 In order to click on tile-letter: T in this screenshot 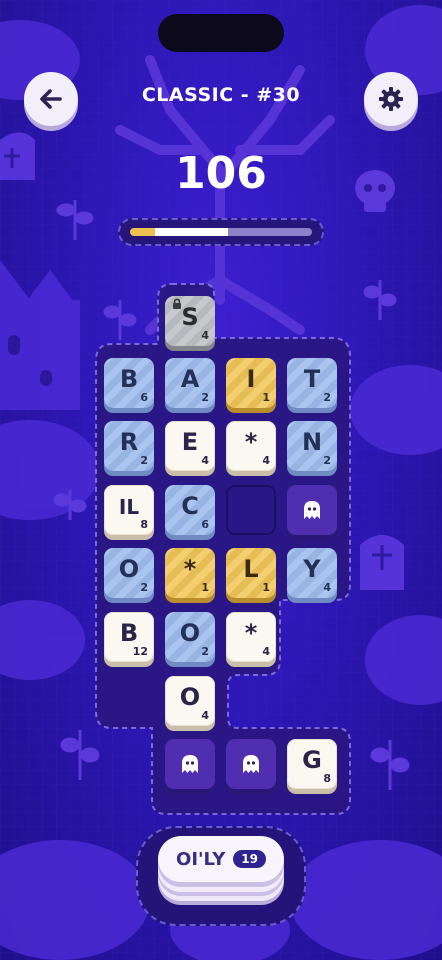, I will do `click(312, 379)`.